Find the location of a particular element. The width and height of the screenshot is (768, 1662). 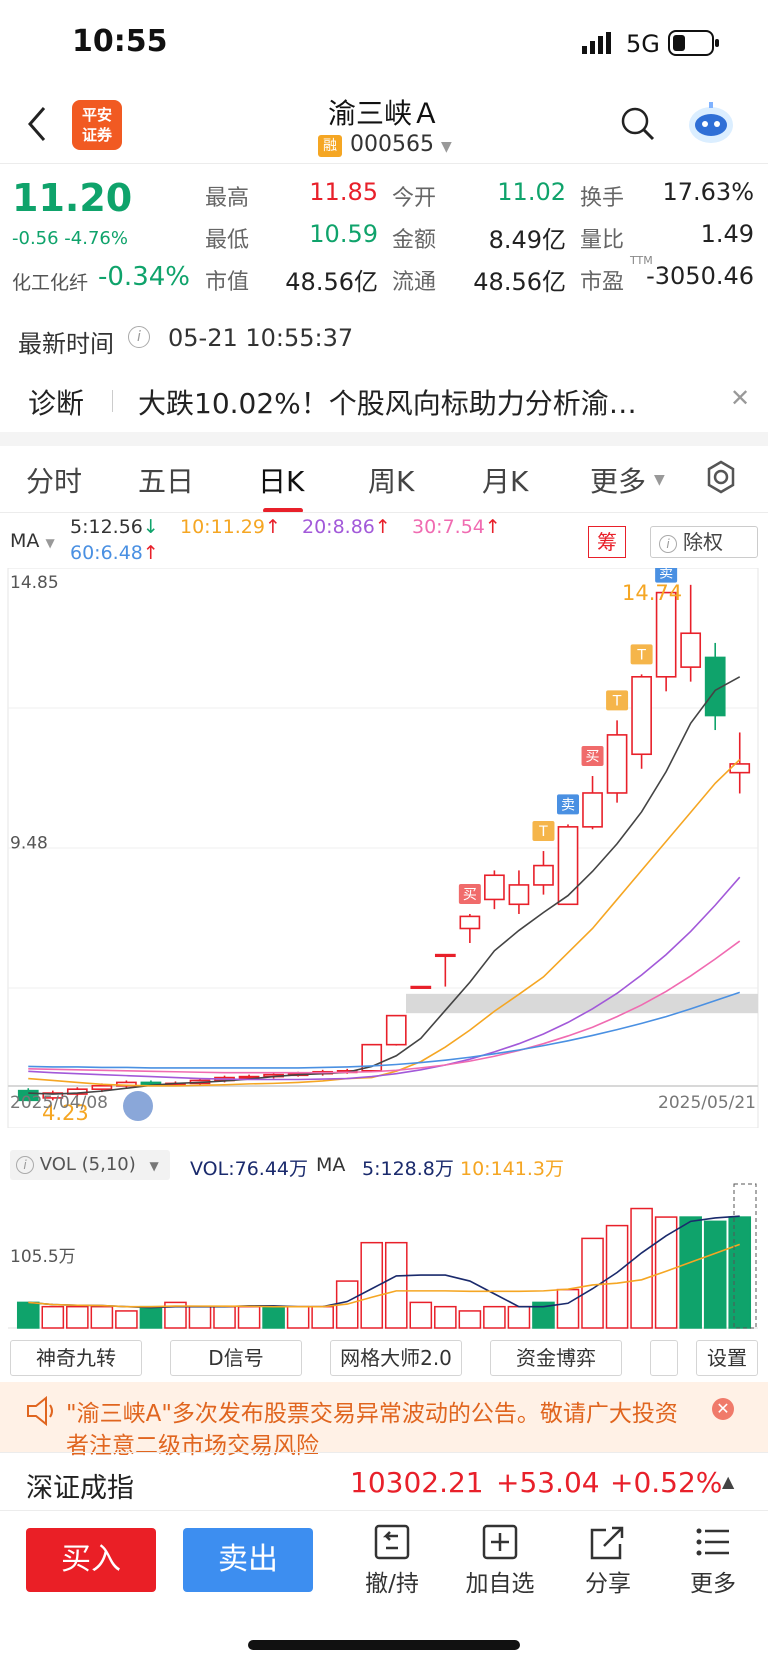

ex-rights-button: i 除权 is located at coordinates (704, 542).